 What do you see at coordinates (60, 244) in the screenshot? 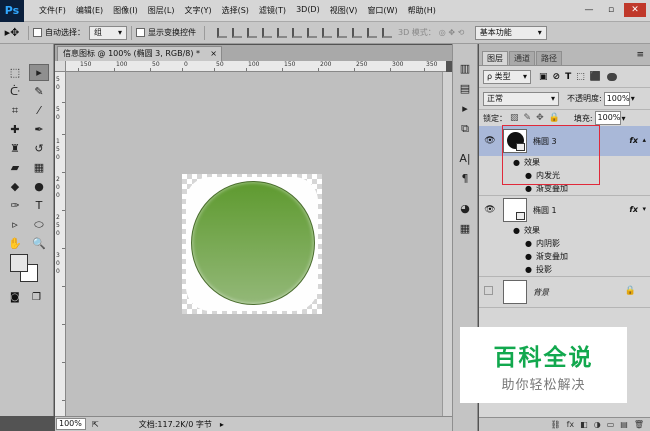
I see `vertical-ruler: 5 0 5 0 1 5 0 2 0 0 2 5 0 3 0 0` at bounding box center [60, 244].